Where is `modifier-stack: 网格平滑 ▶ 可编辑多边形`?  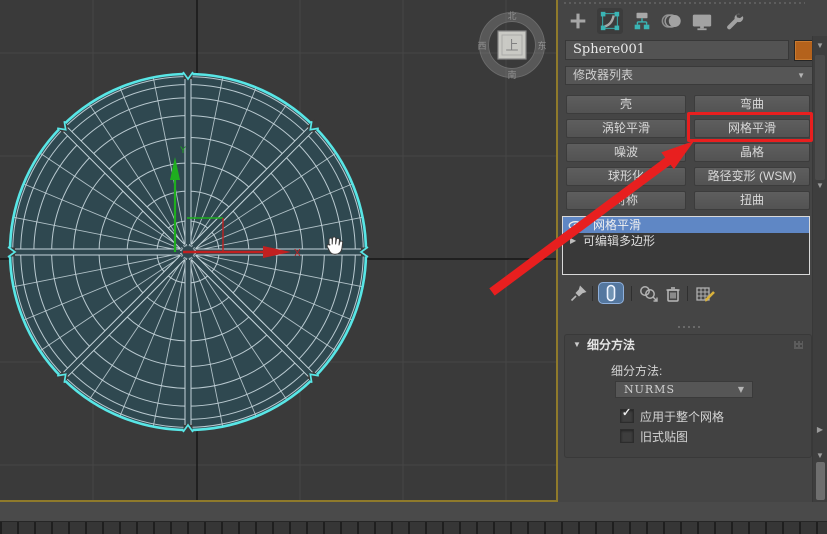
modifier-stack: 网格平滑 ▶ 可编辑多边形 is located at coordinates (686, 245).